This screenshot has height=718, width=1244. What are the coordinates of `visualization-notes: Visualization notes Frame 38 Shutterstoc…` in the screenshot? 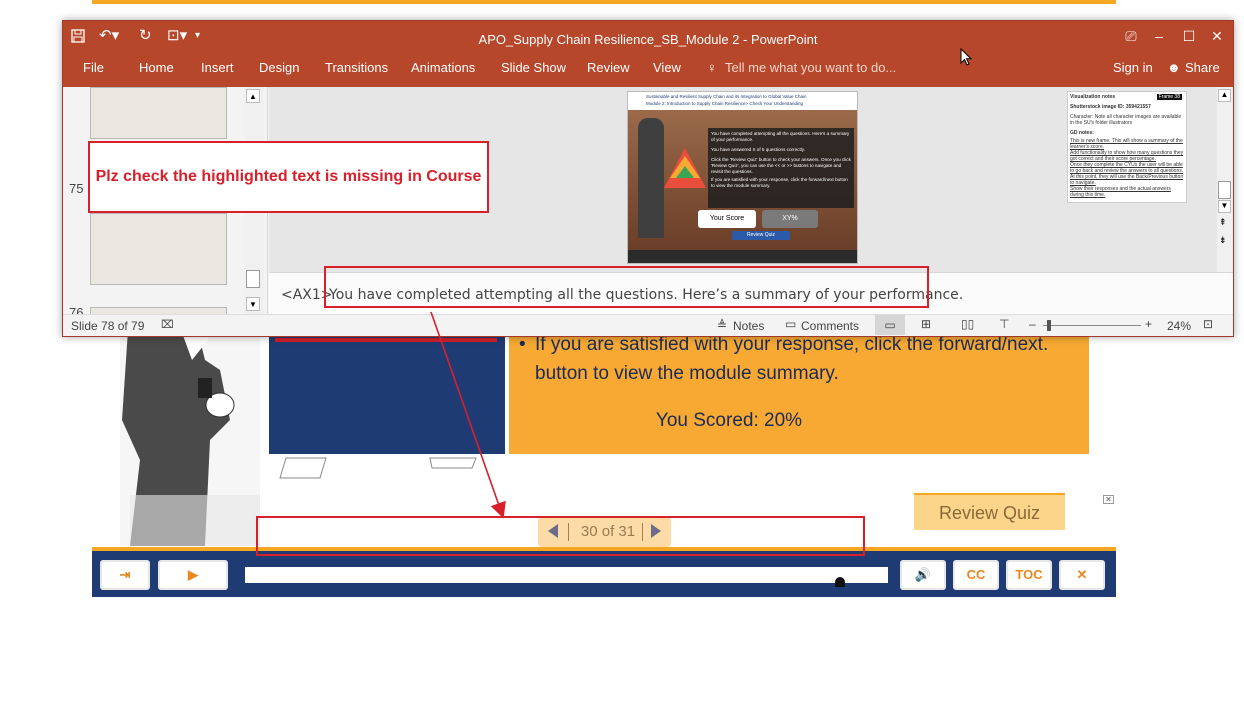 It's located at (1127, 147).